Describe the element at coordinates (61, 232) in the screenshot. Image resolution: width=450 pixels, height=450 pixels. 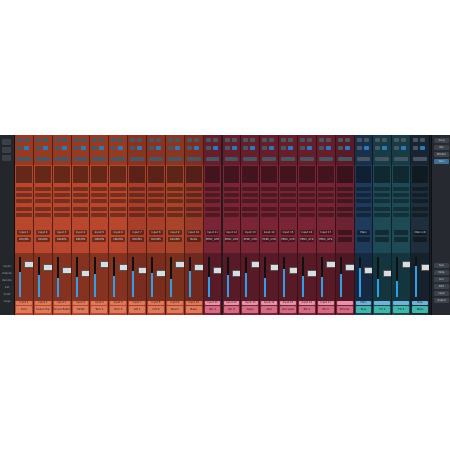
I see `input-selector: Input 3` at that location.